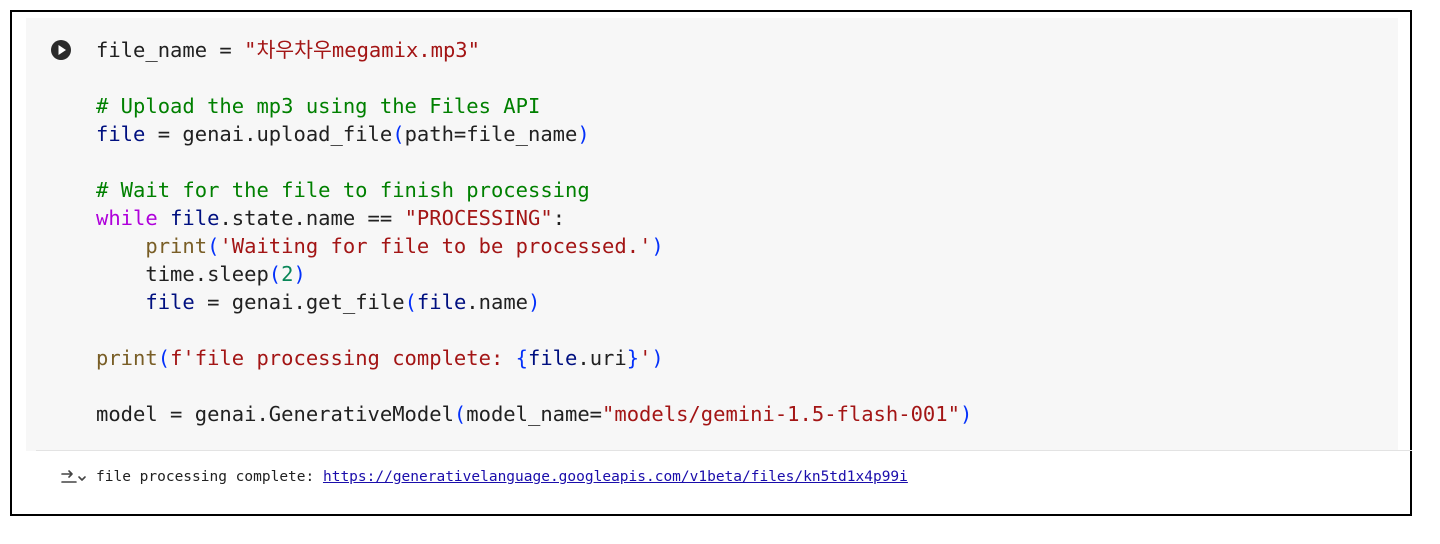 This screenshot has height=544, width=1440. What do you see at coordinates (182, 274) in the screenshot?
I see `code-token: time.sleep` at bounding box center [182, 274].